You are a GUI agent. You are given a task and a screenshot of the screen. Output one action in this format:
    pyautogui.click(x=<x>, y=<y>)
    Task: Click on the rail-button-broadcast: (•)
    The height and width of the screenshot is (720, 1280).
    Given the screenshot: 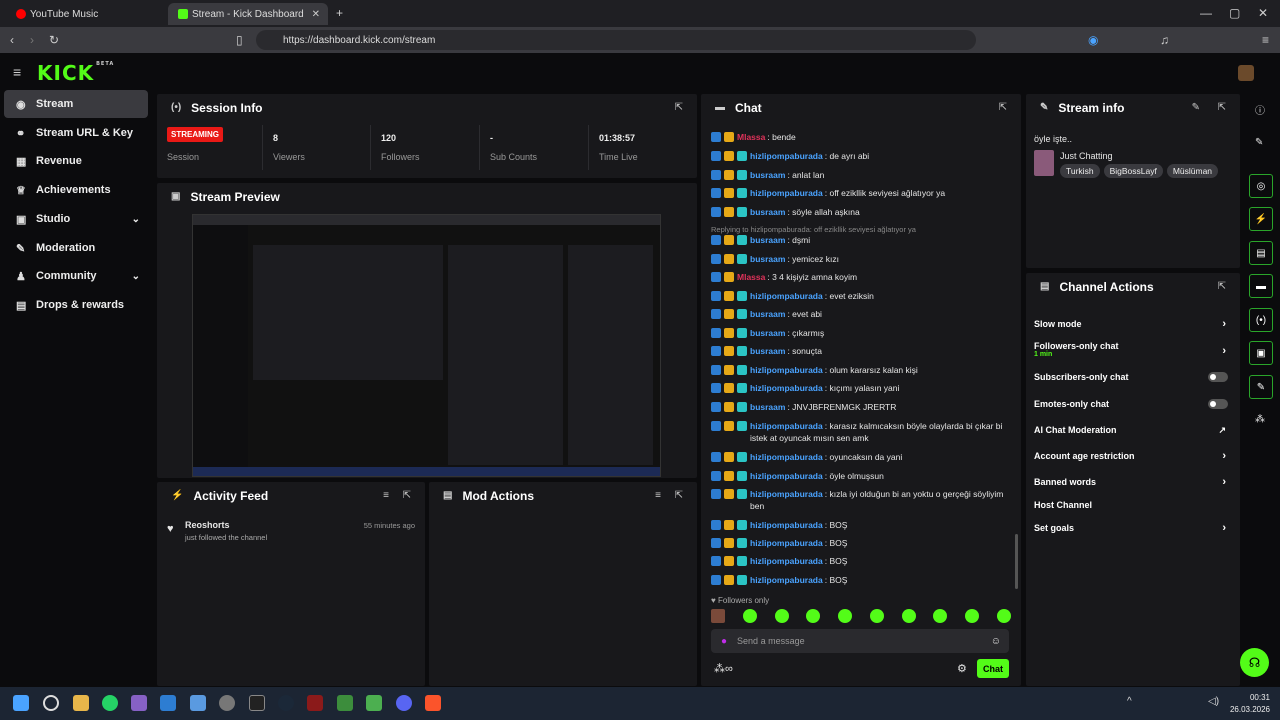 What is the action you would take?
    pyautogui.click(x=1261, y=320)
    